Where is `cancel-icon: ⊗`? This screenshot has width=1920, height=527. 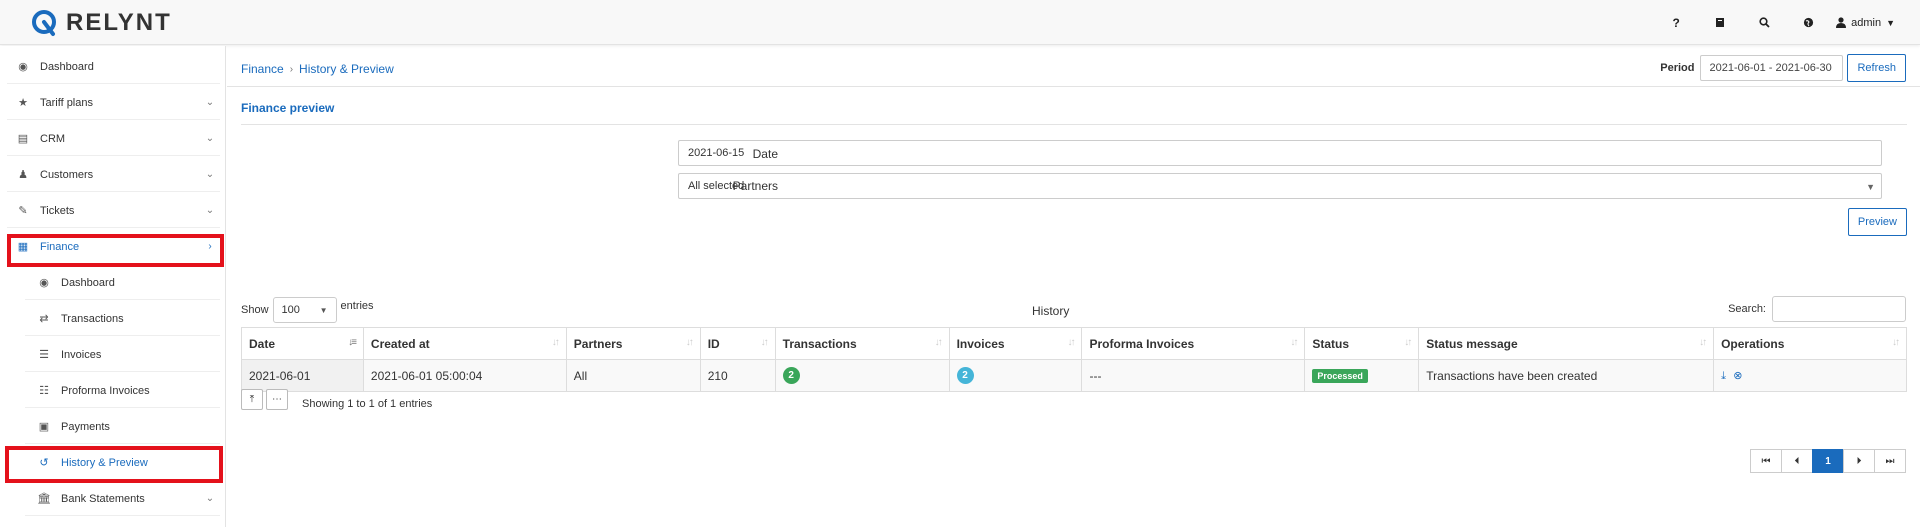 cancel-icon: ⊗ is located at coordinates (1737, 376).